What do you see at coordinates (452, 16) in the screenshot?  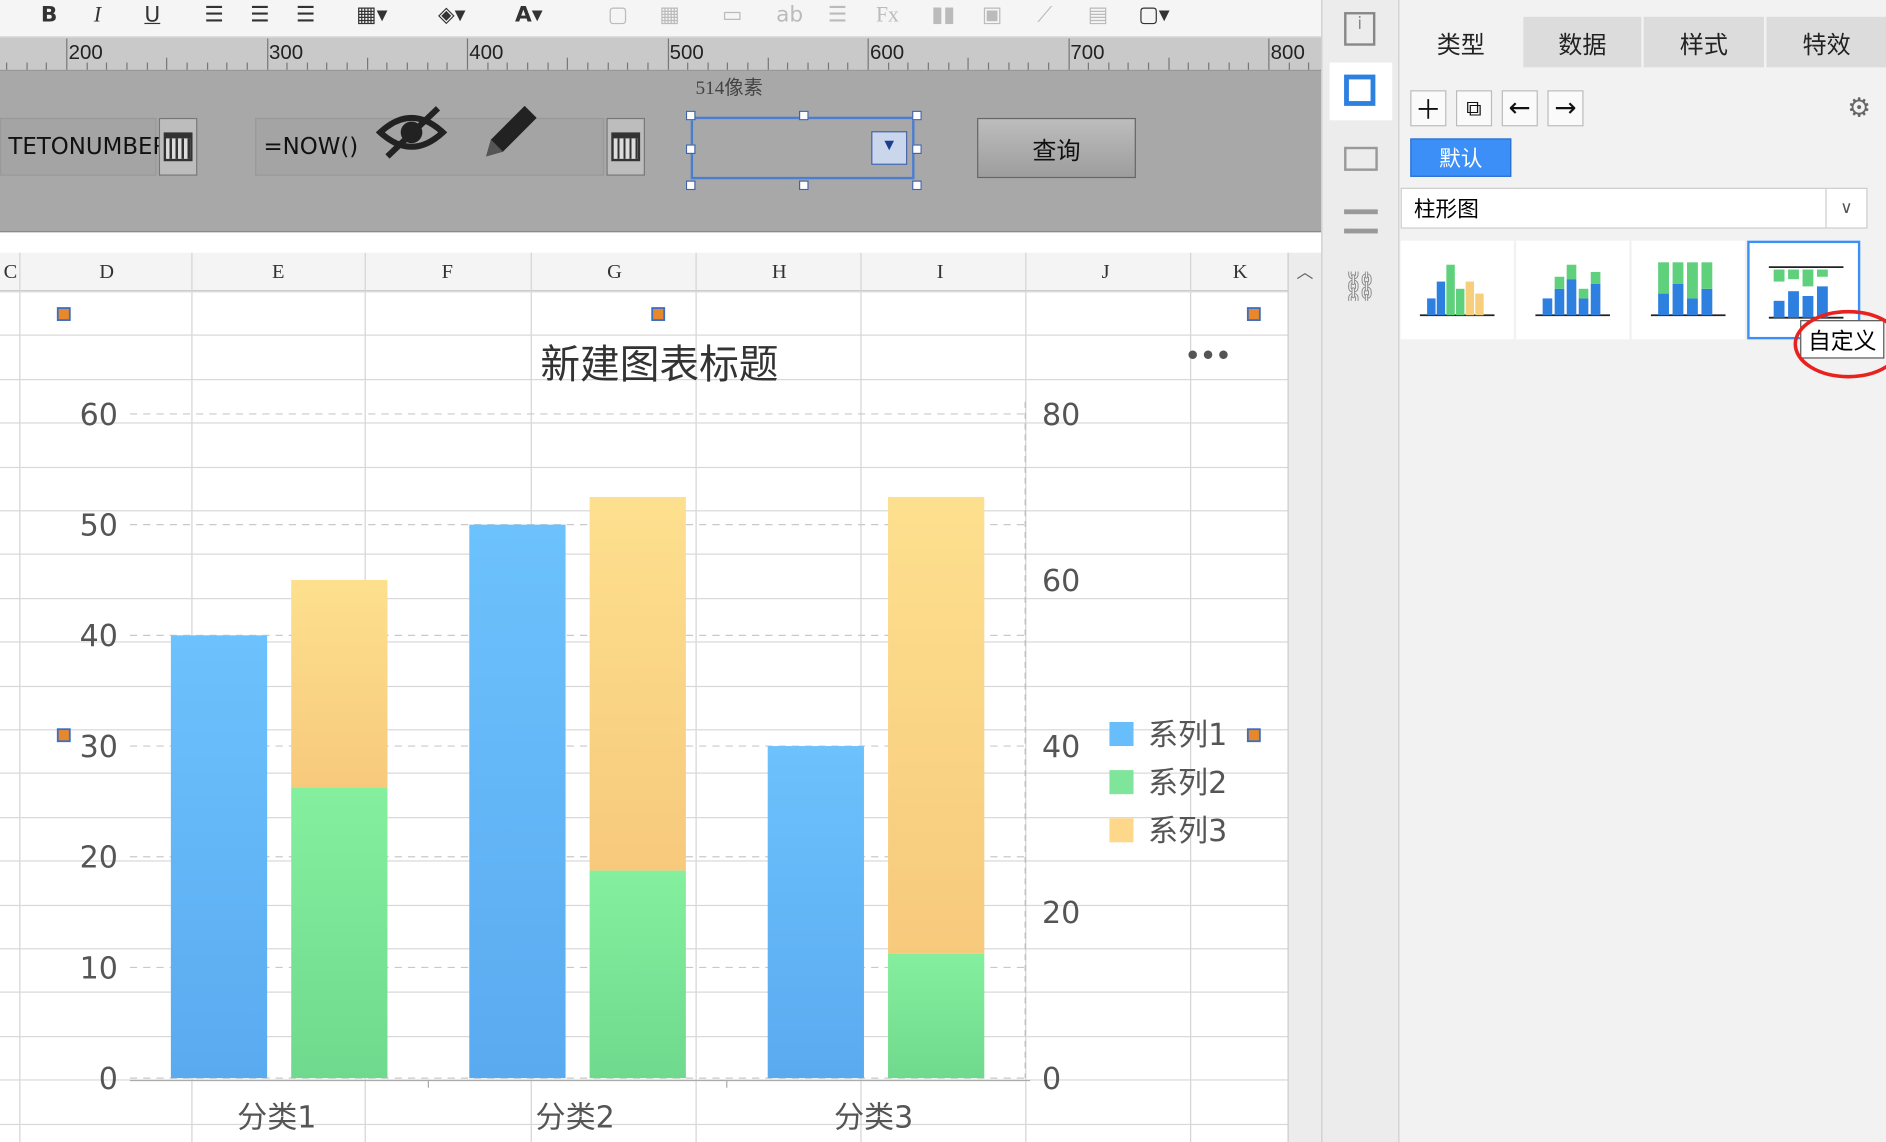 I see `fill-color-icon: ◈▾` at bounding box center [452, 16].